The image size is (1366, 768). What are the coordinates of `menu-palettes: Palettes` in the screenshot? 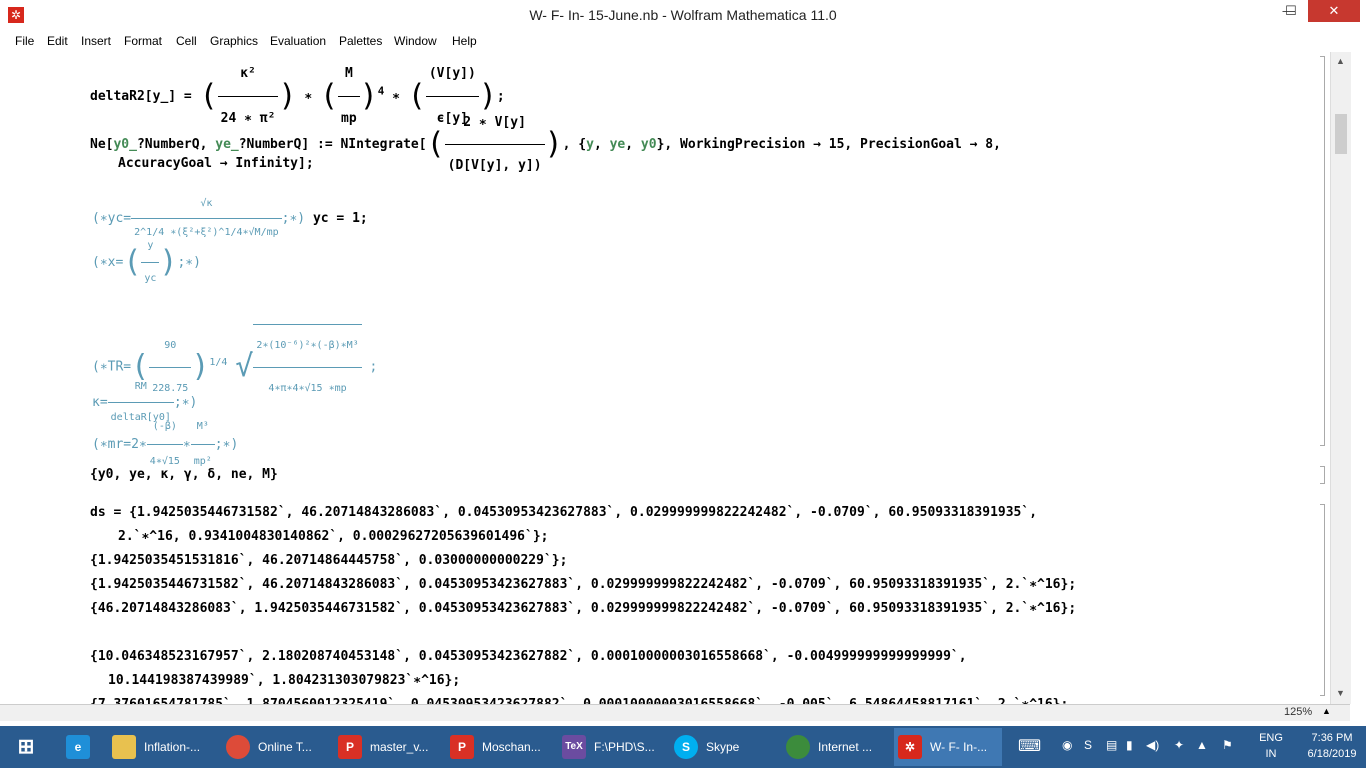 It's located at (360, 41).